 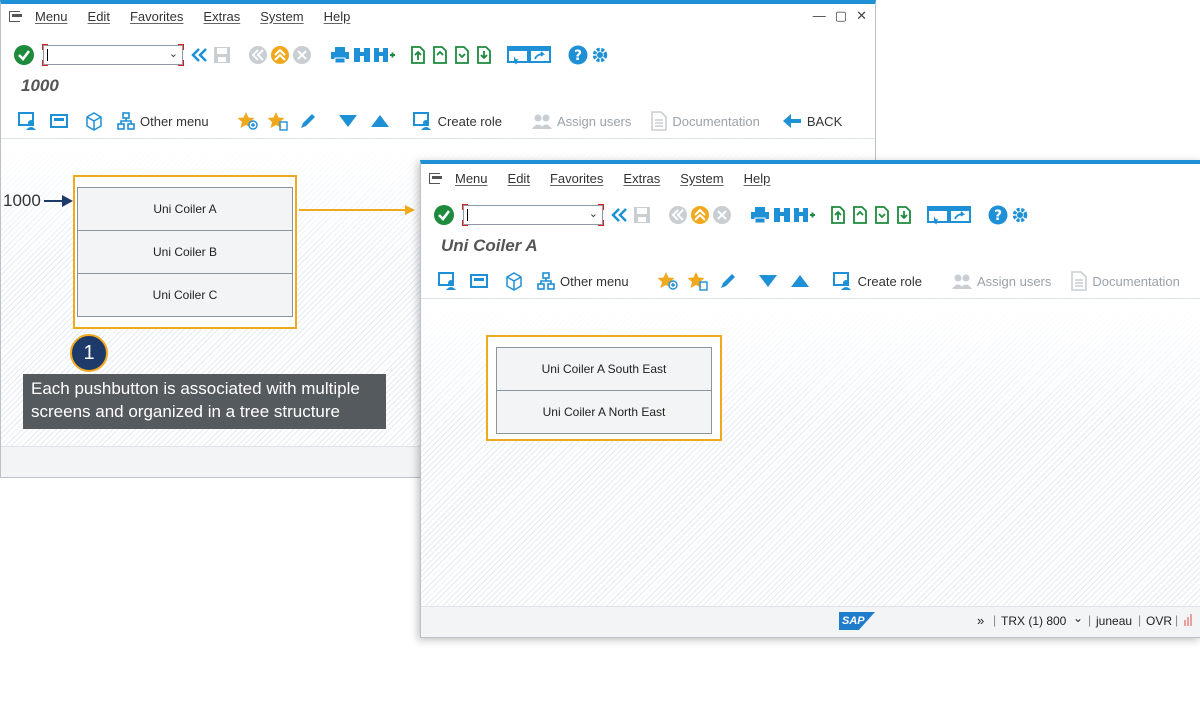 What do you see at coordinates (258, 55) in the screenshot?
I see `back-icon` at bounding box center [258, 55].